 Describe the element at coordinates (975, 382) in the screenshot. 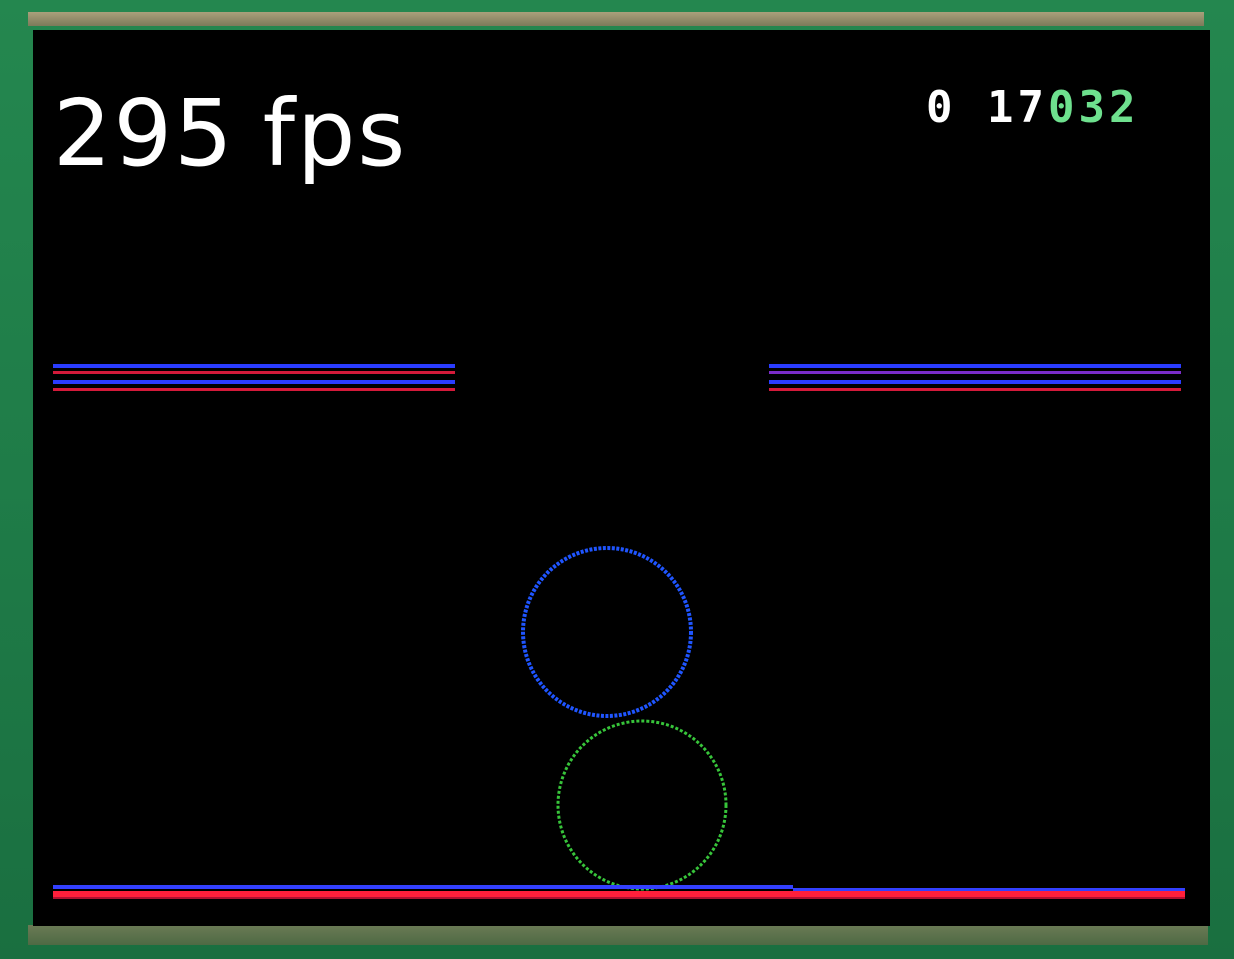

I see `right-ledge-blue-bottom` at that location.